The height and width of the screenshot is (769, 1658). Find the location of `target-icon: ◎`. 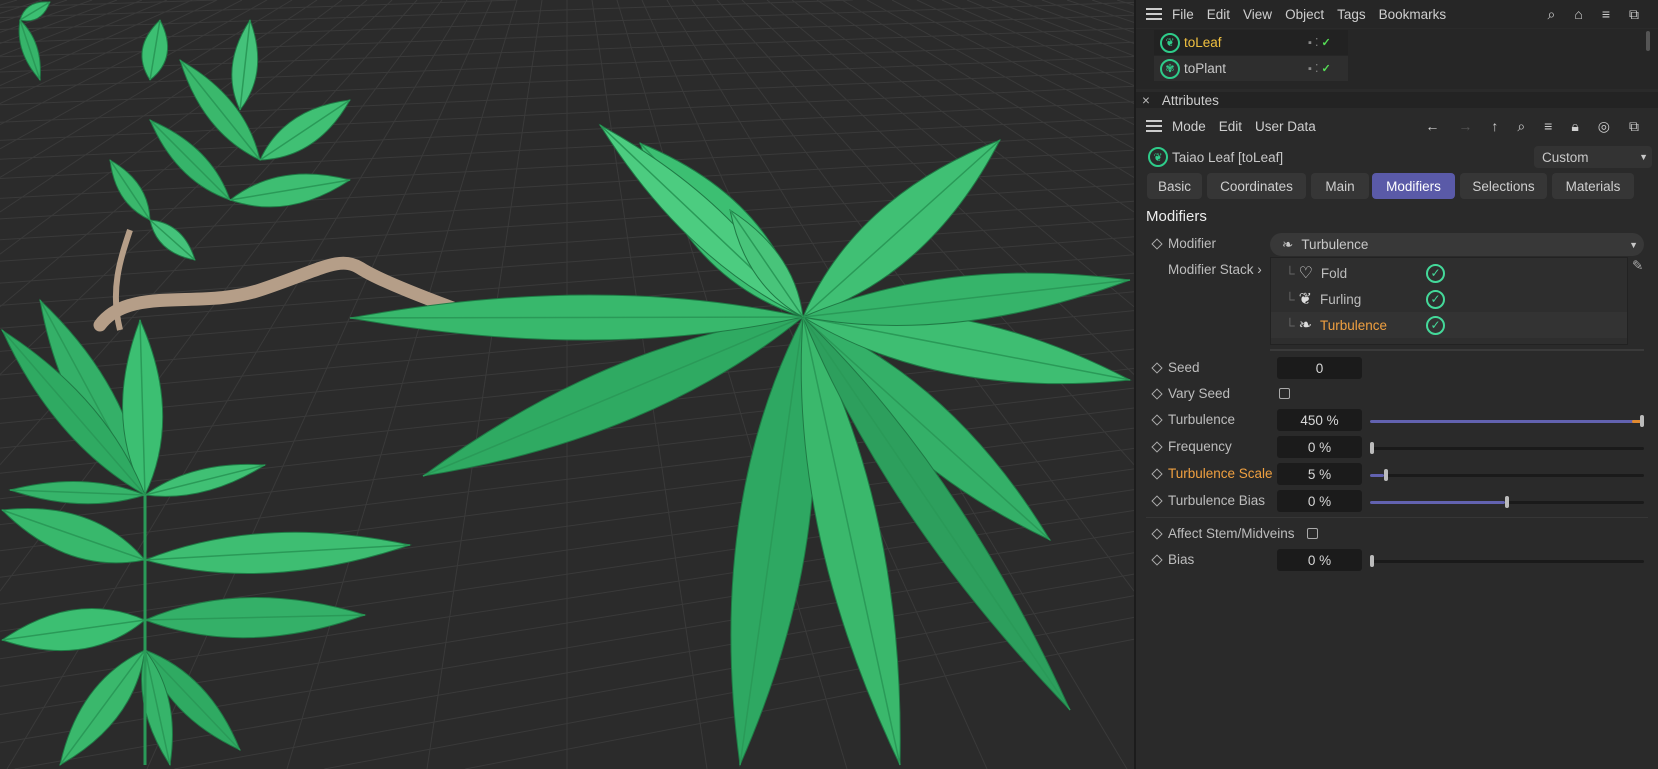

target-icon: ◎ is located at coordinates (1604, 126).